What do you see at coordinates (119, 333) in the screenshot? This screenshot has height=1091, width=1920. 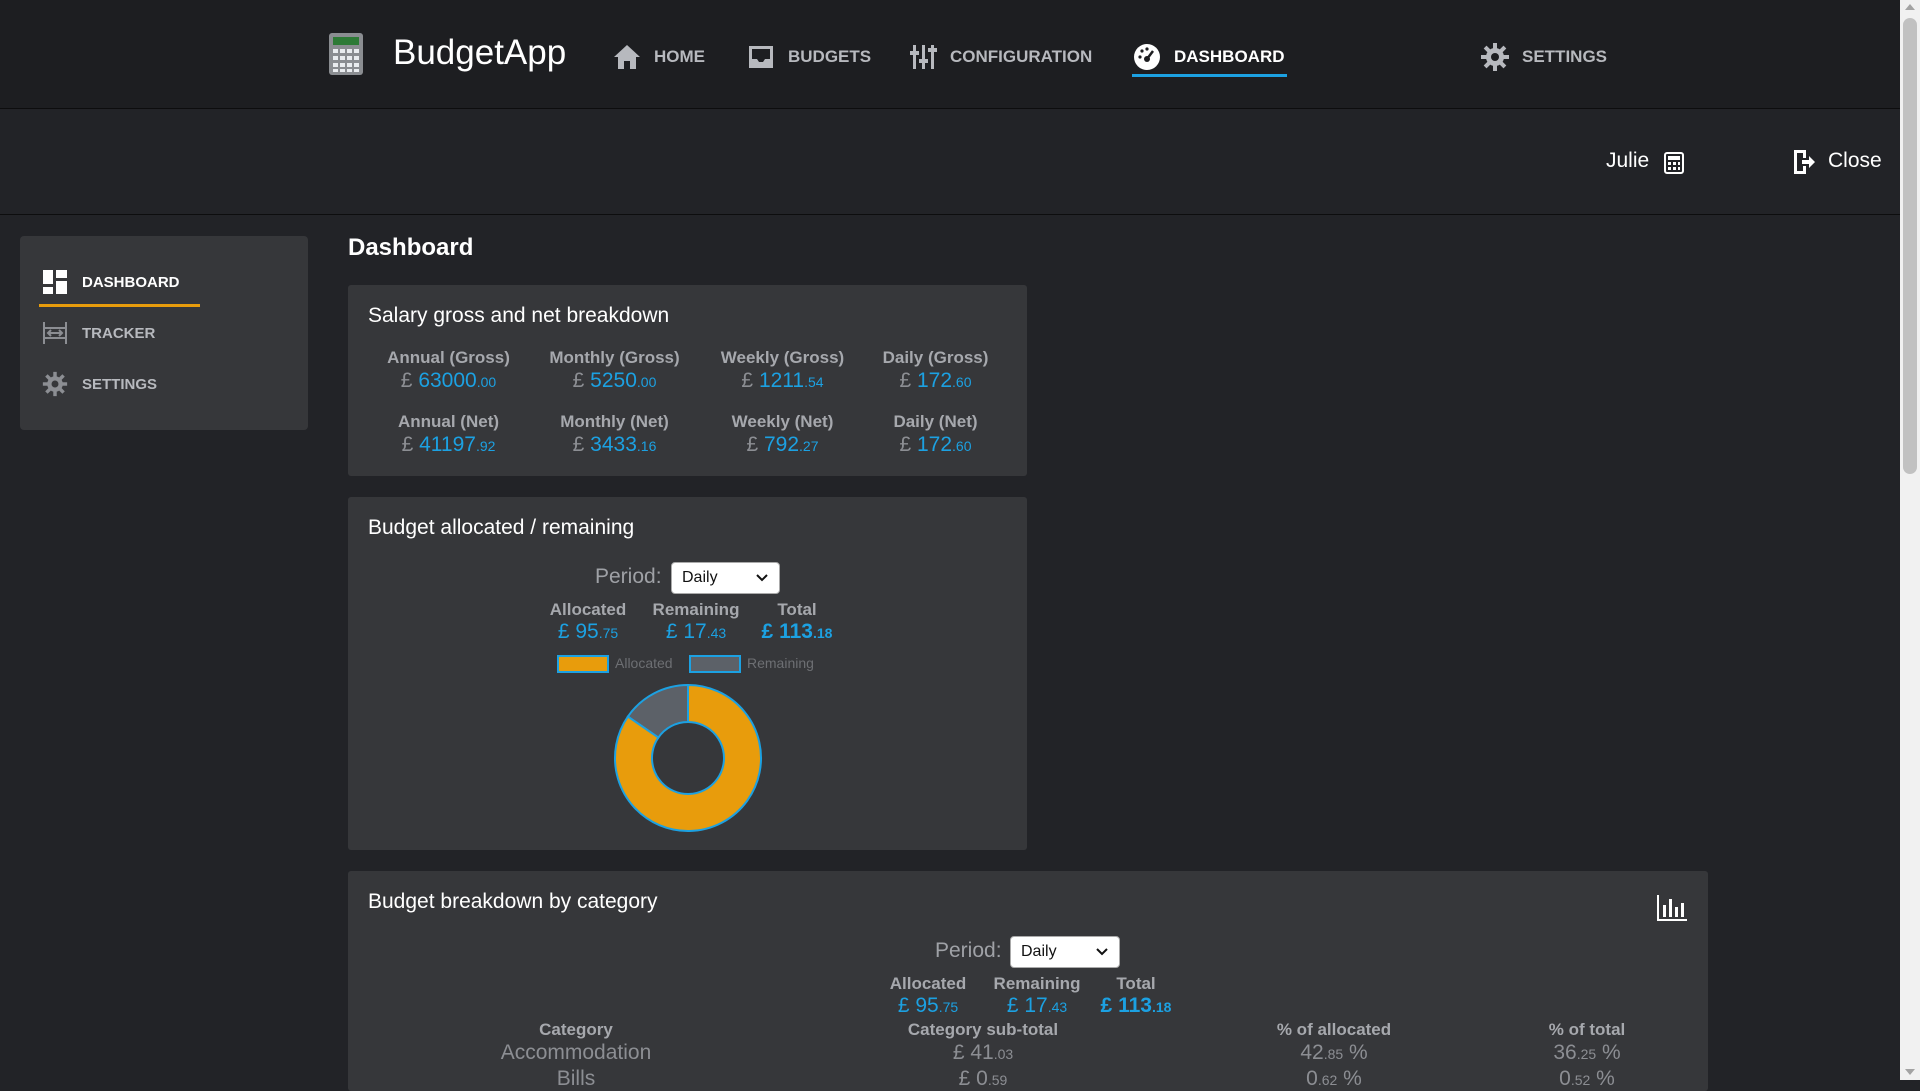 I see `sidebar-item-label: TRACKER` at bounding box center [119, 333].